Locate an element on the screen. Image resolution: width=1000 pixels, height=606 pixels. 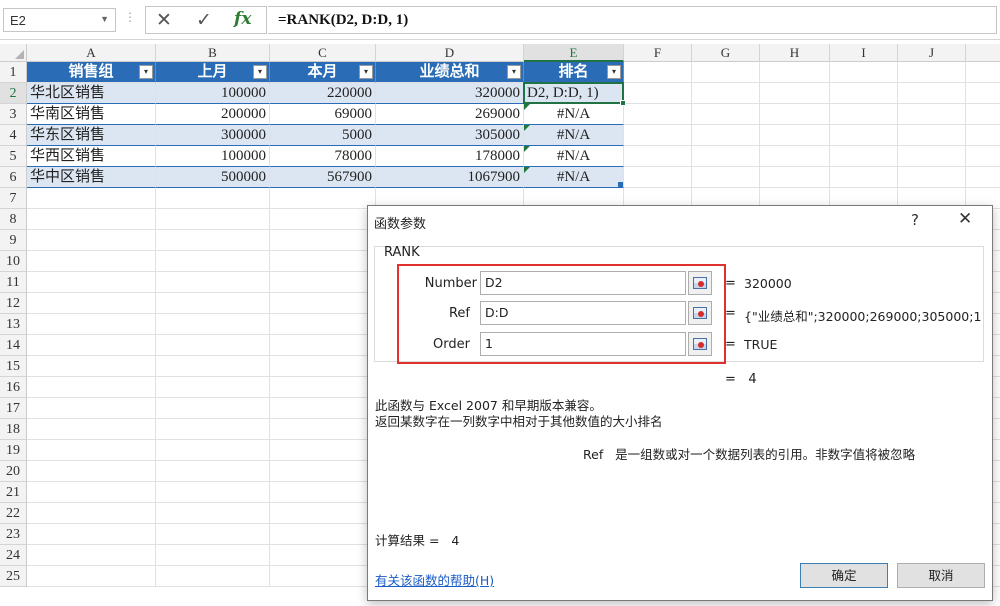
table-header-cell: 上月 ▾ is located at coordinates (213, 72).